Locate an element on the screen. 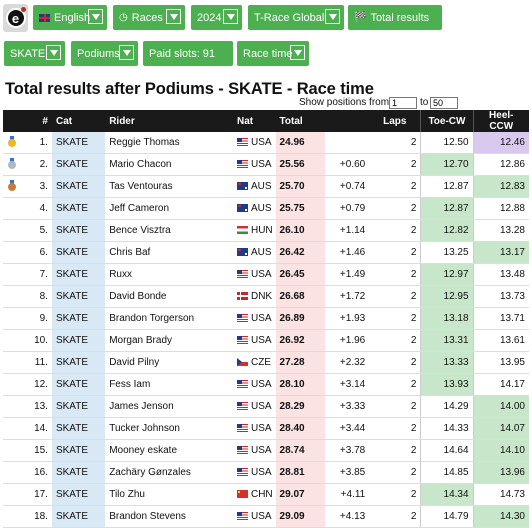  chn-flag-icon is located at coordinates (242, 494).